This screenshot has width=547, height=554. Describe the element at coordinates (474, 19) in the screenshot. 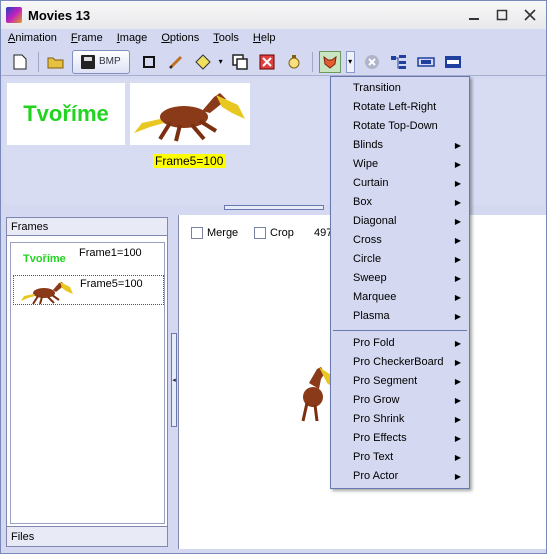

I see `minimize-icon` at that location.